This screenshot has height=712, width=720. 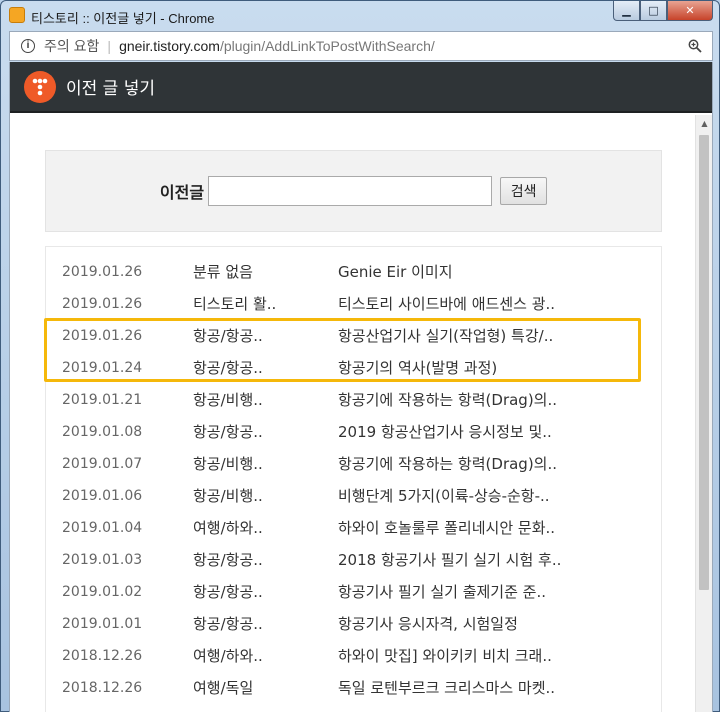 I want to click on post-category: 티스토리 활.., so click(x=235, y=304).